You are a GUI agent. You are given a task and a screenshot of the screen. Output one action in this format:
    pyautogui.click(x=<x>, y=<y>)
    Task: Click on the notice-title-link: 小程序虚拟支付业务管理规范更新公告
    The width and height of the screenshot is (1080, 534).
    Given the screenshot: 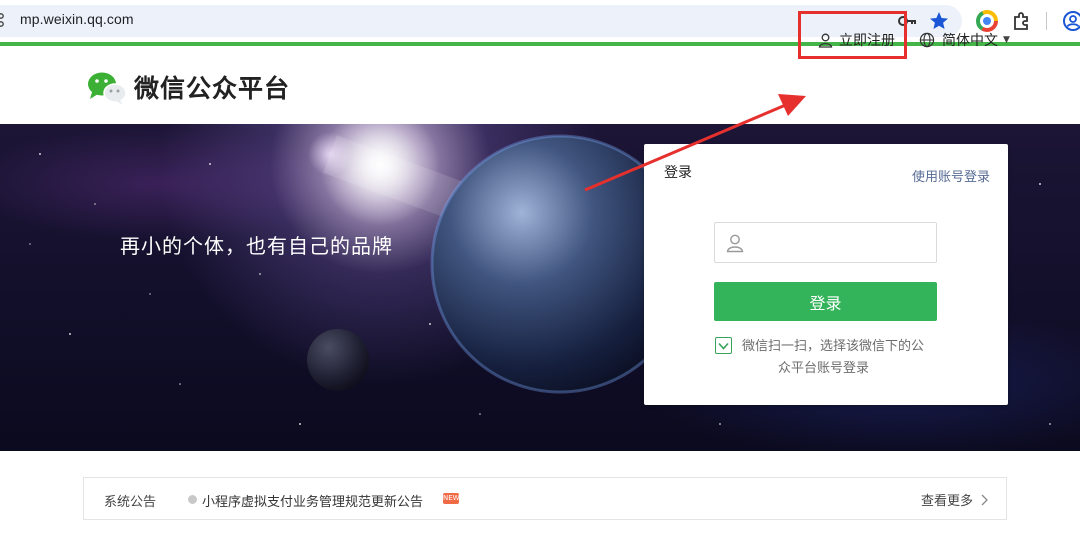 What is the action you would take?
    pyautogui.click(x=312, y=500)
    